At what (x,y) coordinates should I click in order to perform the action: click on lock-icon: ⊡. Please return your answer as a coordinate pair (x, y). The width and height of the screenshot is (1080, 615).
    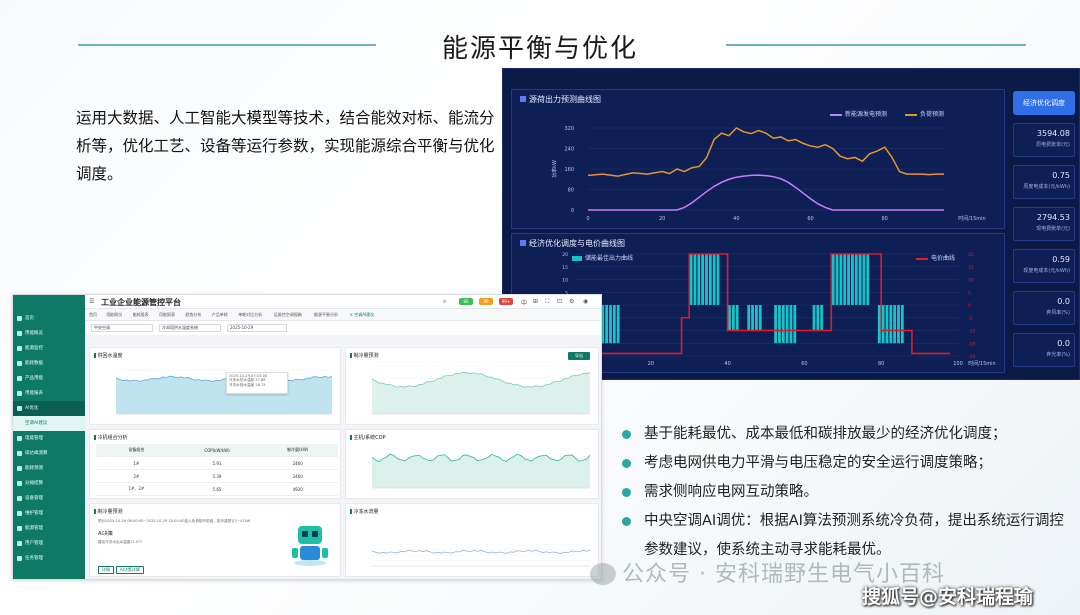
    Looking at the image, I should click on (559, 301).